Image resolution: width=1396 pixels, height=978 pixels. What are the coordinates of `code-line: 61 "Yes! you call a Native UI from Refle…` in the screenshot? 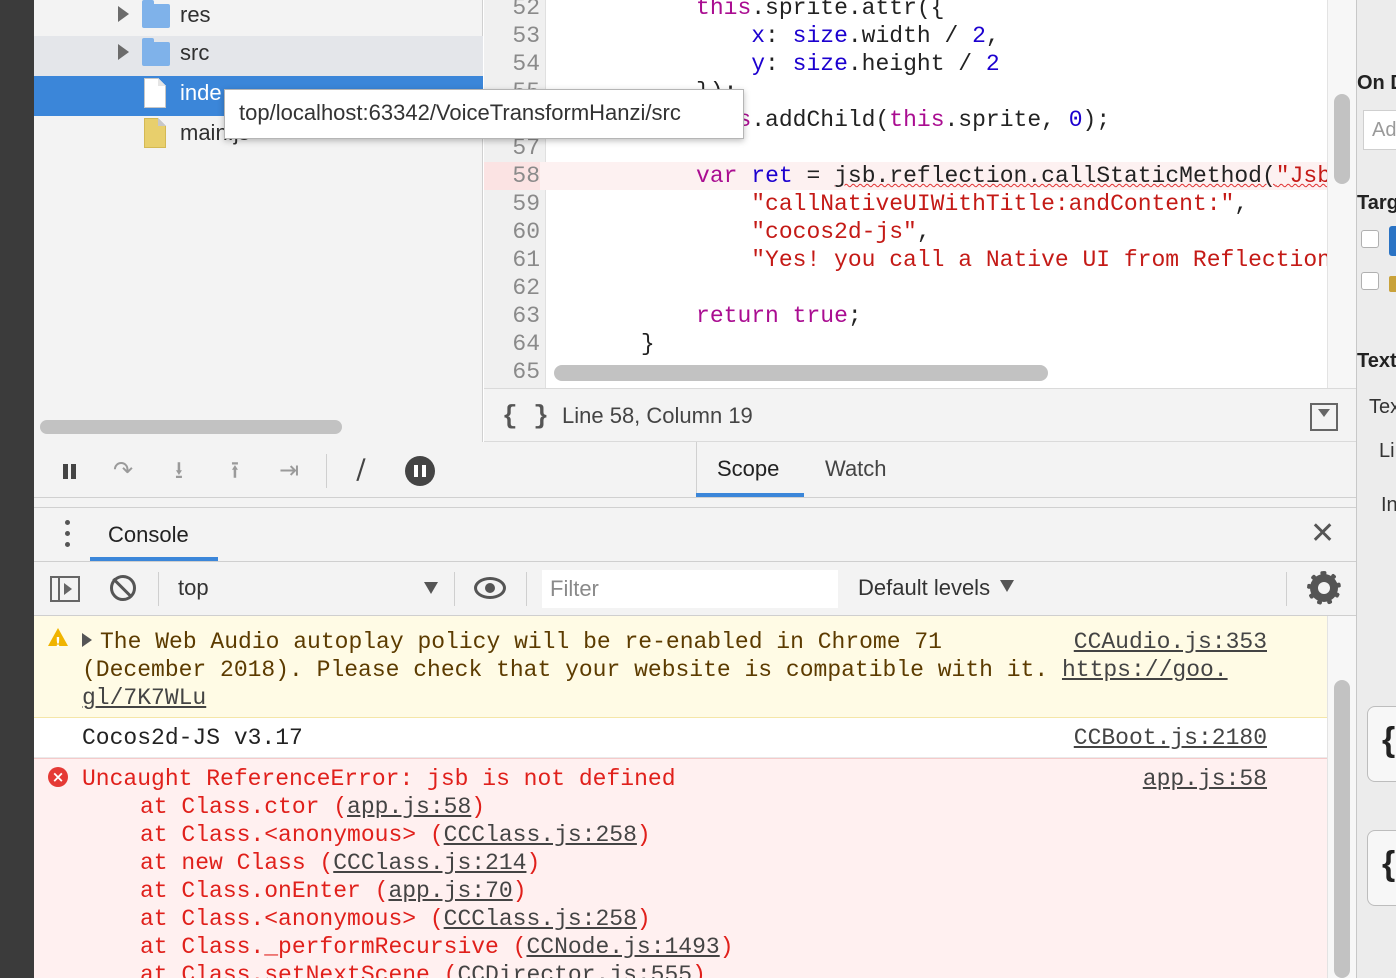 It's located at (905, 260).